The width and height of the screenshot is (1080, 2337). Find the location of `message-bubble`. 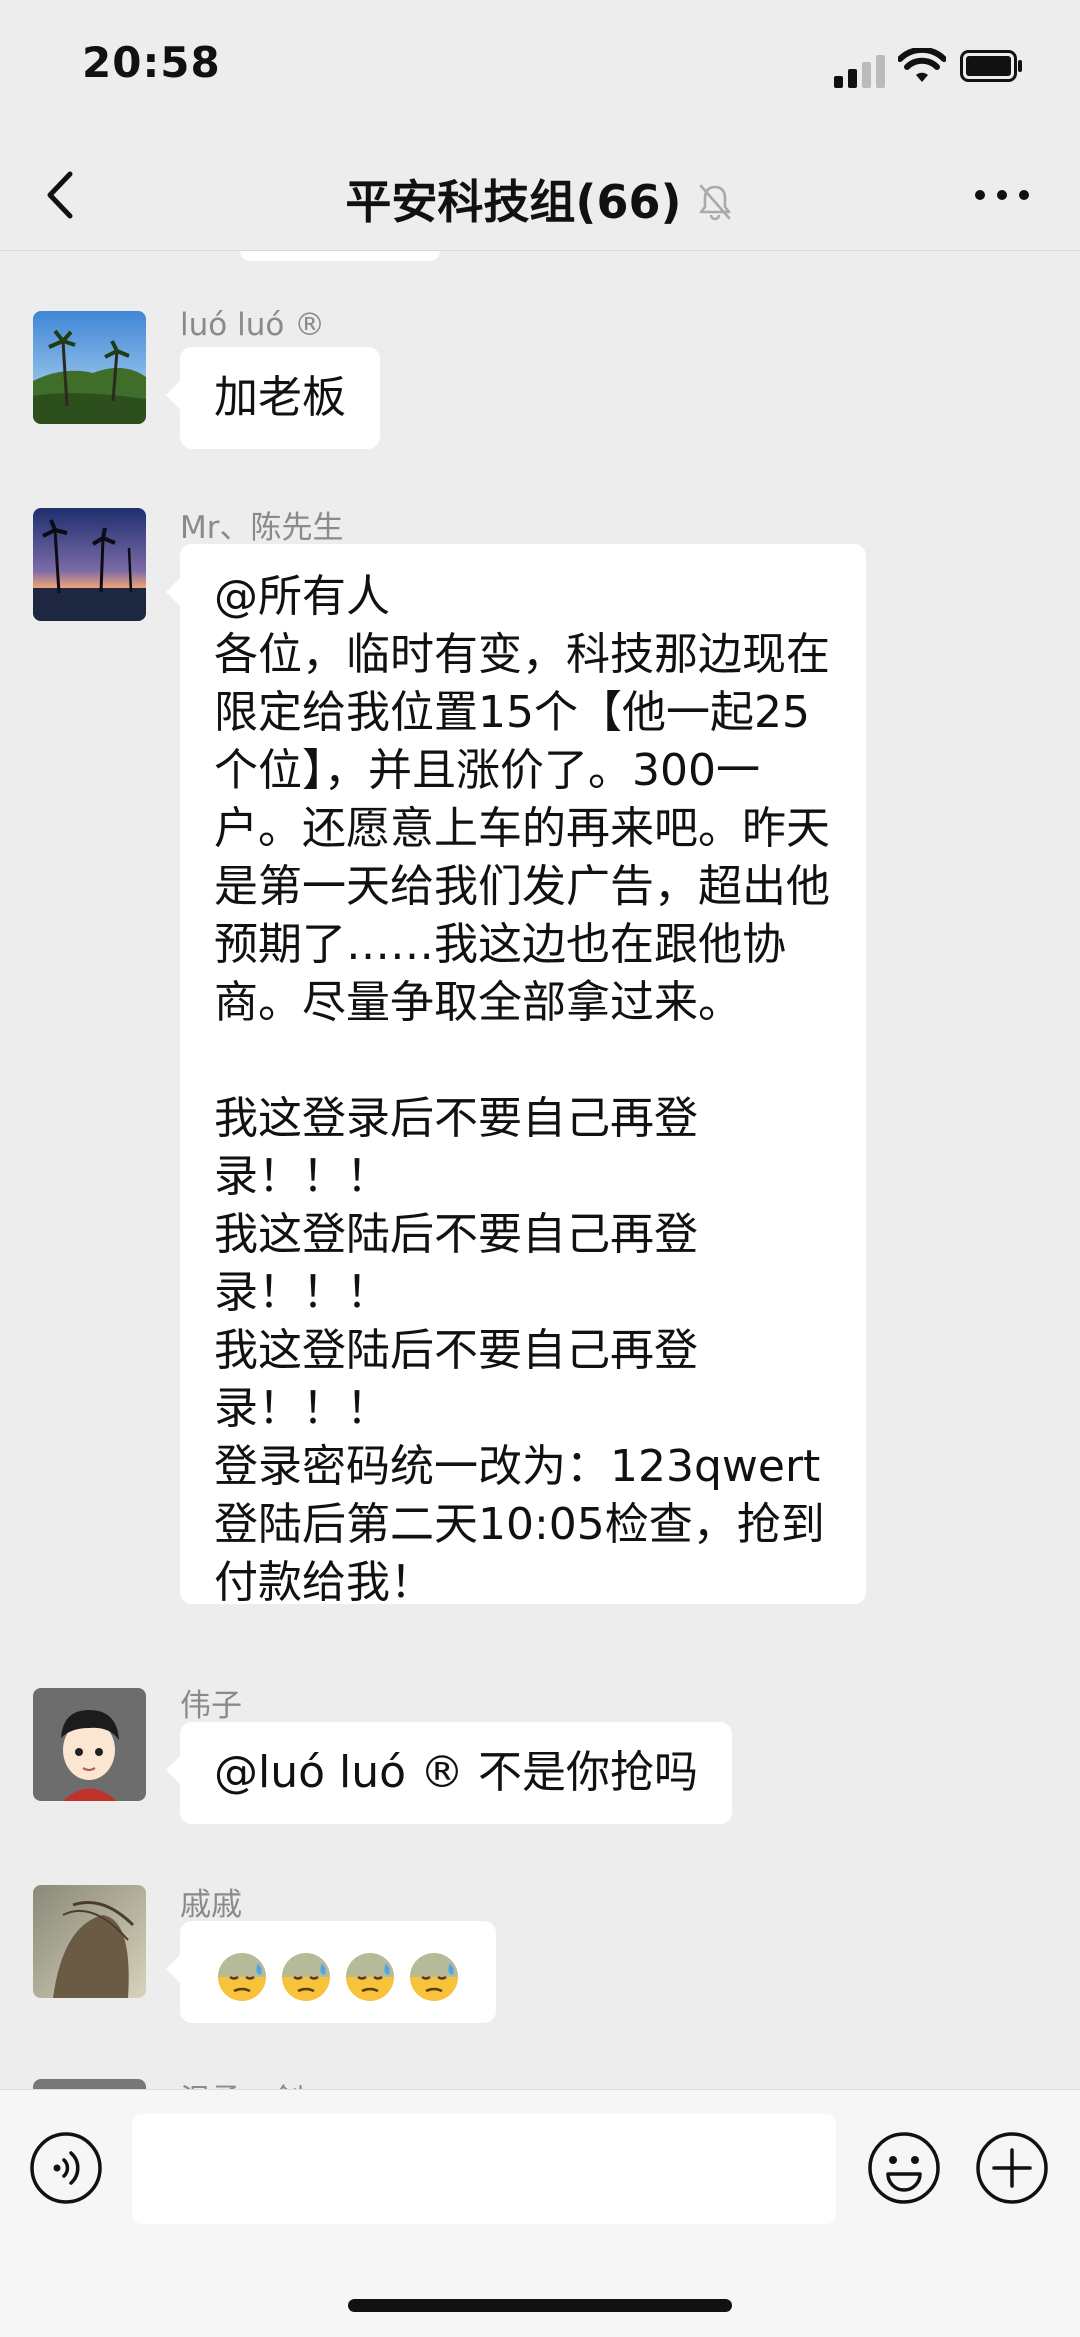

message-bubble is located at coordinates (331, 1972).